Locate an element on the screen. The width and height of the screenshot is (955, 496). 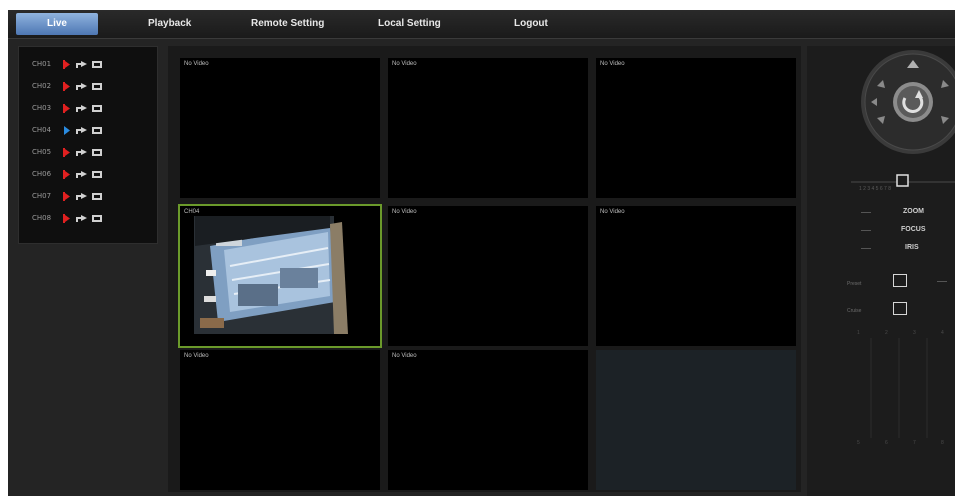
video-tile-selected: CH04 is located at coordinates (280, 276).